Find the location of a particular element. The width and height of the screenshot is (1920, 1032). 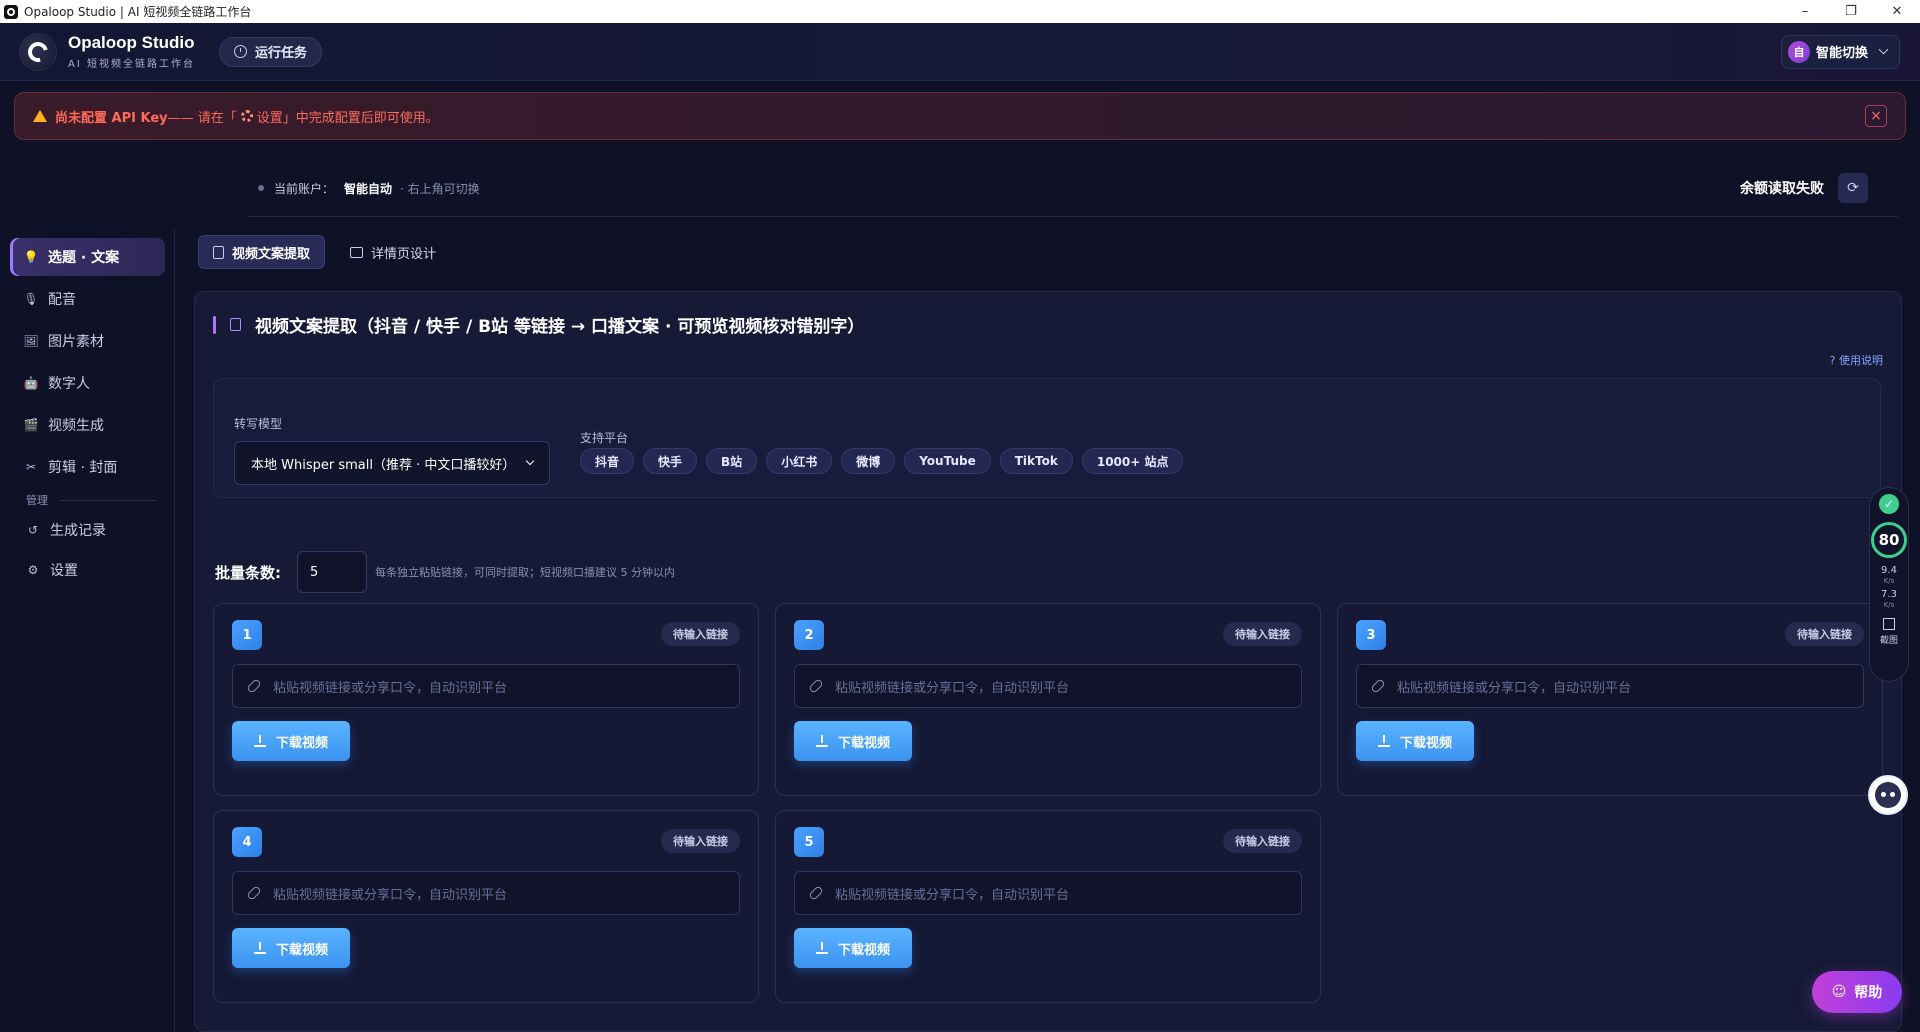

card-number: 5 is located at coordinates (809, 842).